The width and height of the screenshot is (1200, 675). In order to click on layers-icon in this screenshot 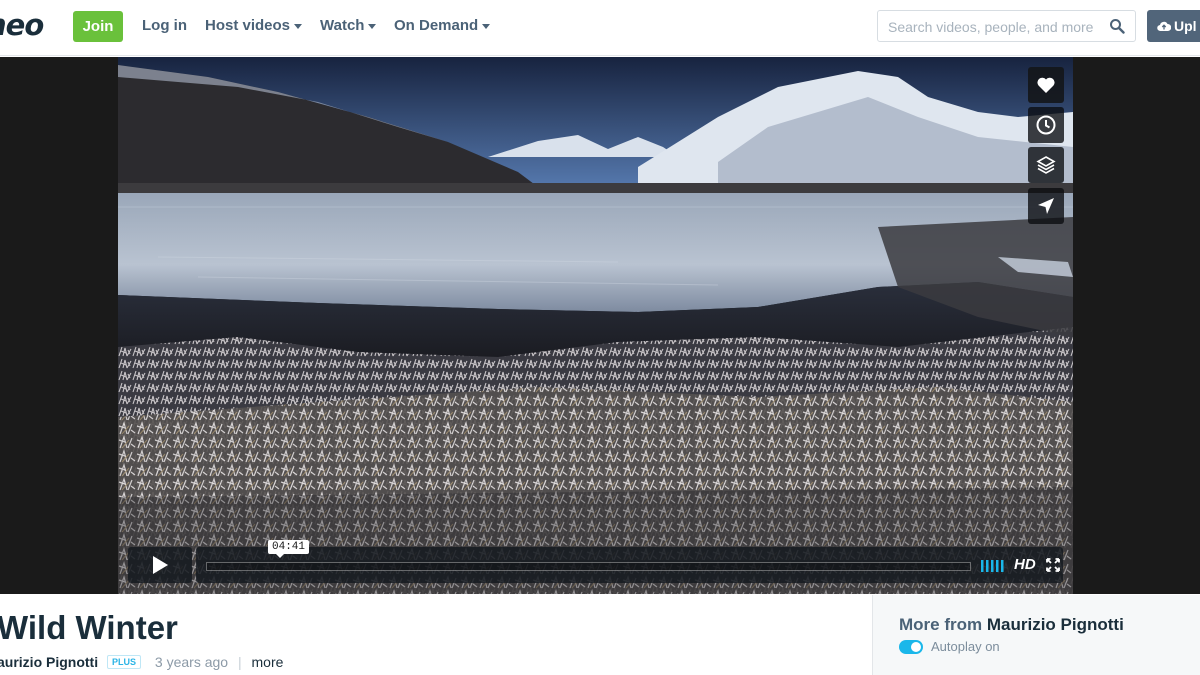, I will do `click(1046, 165)`.